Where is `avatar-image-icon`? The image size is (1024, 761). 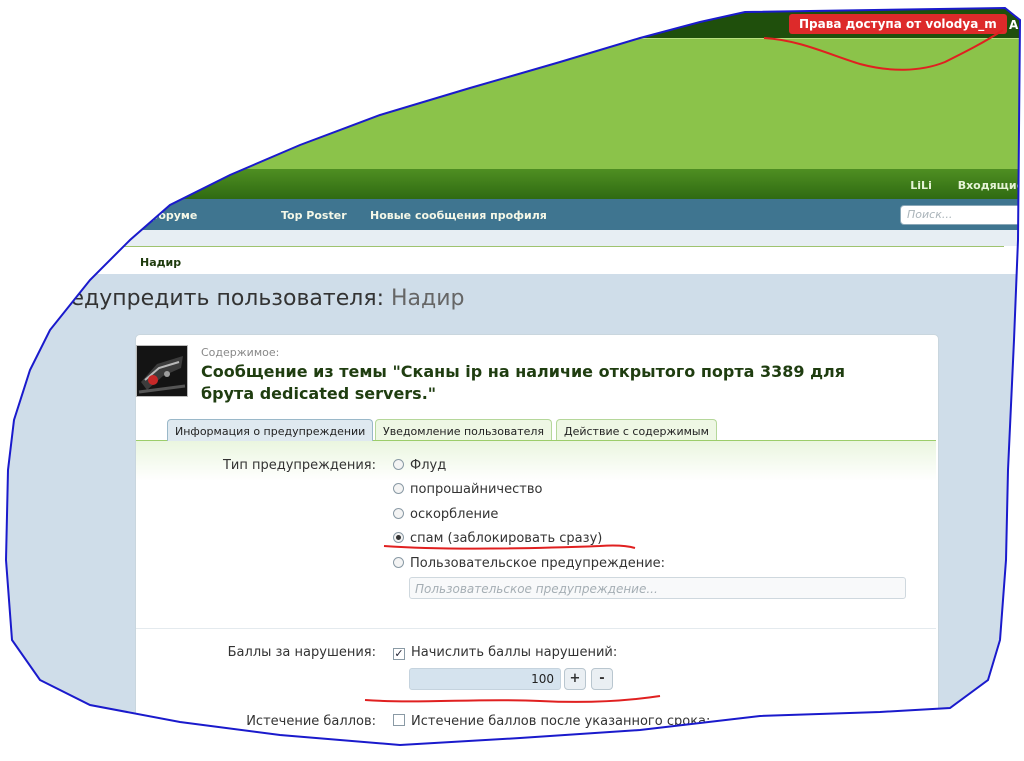 avatar-image-icon is located at coordinates (162, 371).